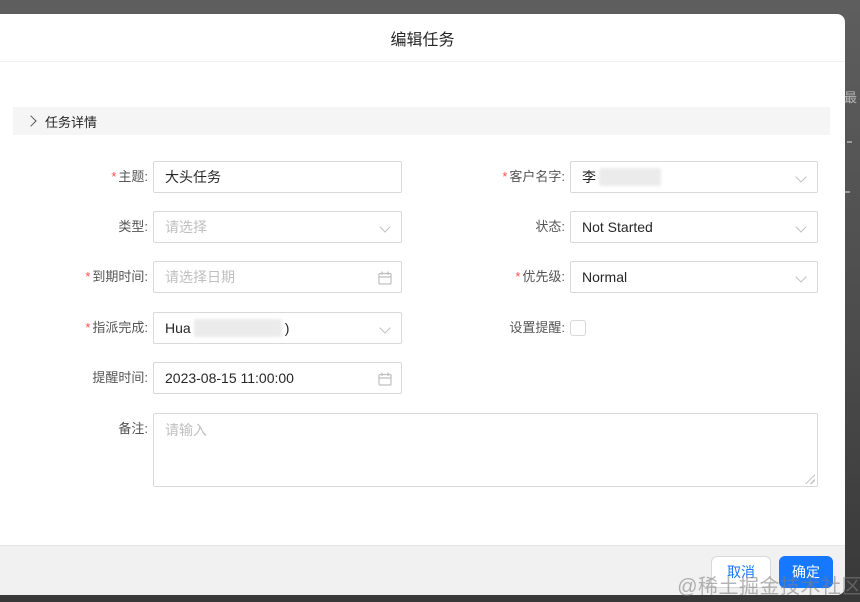 The height and width of the screenshot is (602, 860). Describe the element at coordinates (277, 227) in the screenshot. I see `type-select: 请选择` at that location.